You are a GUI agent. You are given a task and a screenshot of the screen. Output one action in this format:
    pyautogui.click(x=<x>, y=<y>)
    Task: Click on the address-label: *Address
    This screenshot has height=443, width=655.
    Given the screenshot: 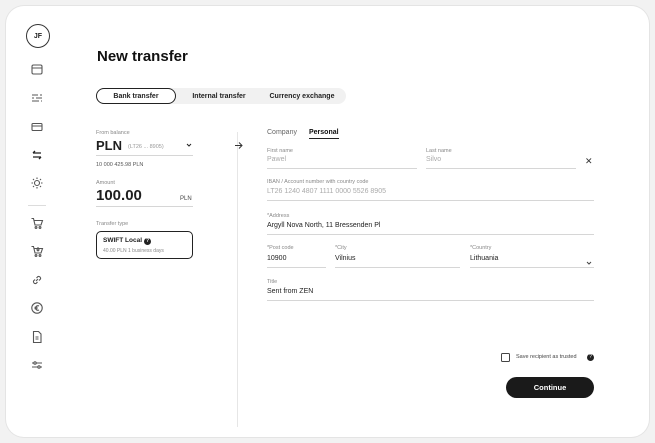 What is the action you would take?
    pyautogui.click(x=278, y=216)
    